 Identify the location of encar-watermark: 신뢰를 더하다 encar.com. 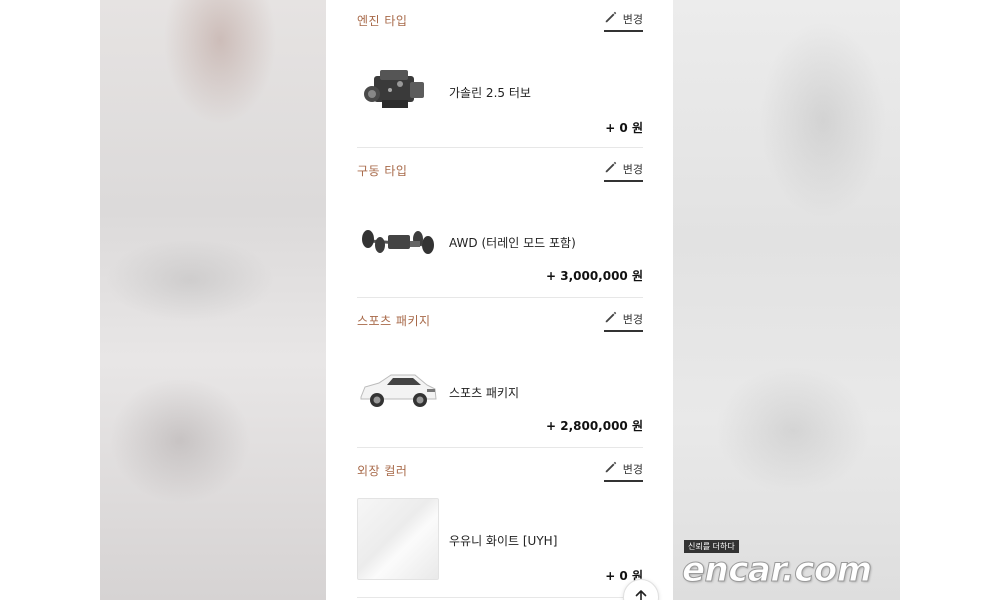
(790, 565).